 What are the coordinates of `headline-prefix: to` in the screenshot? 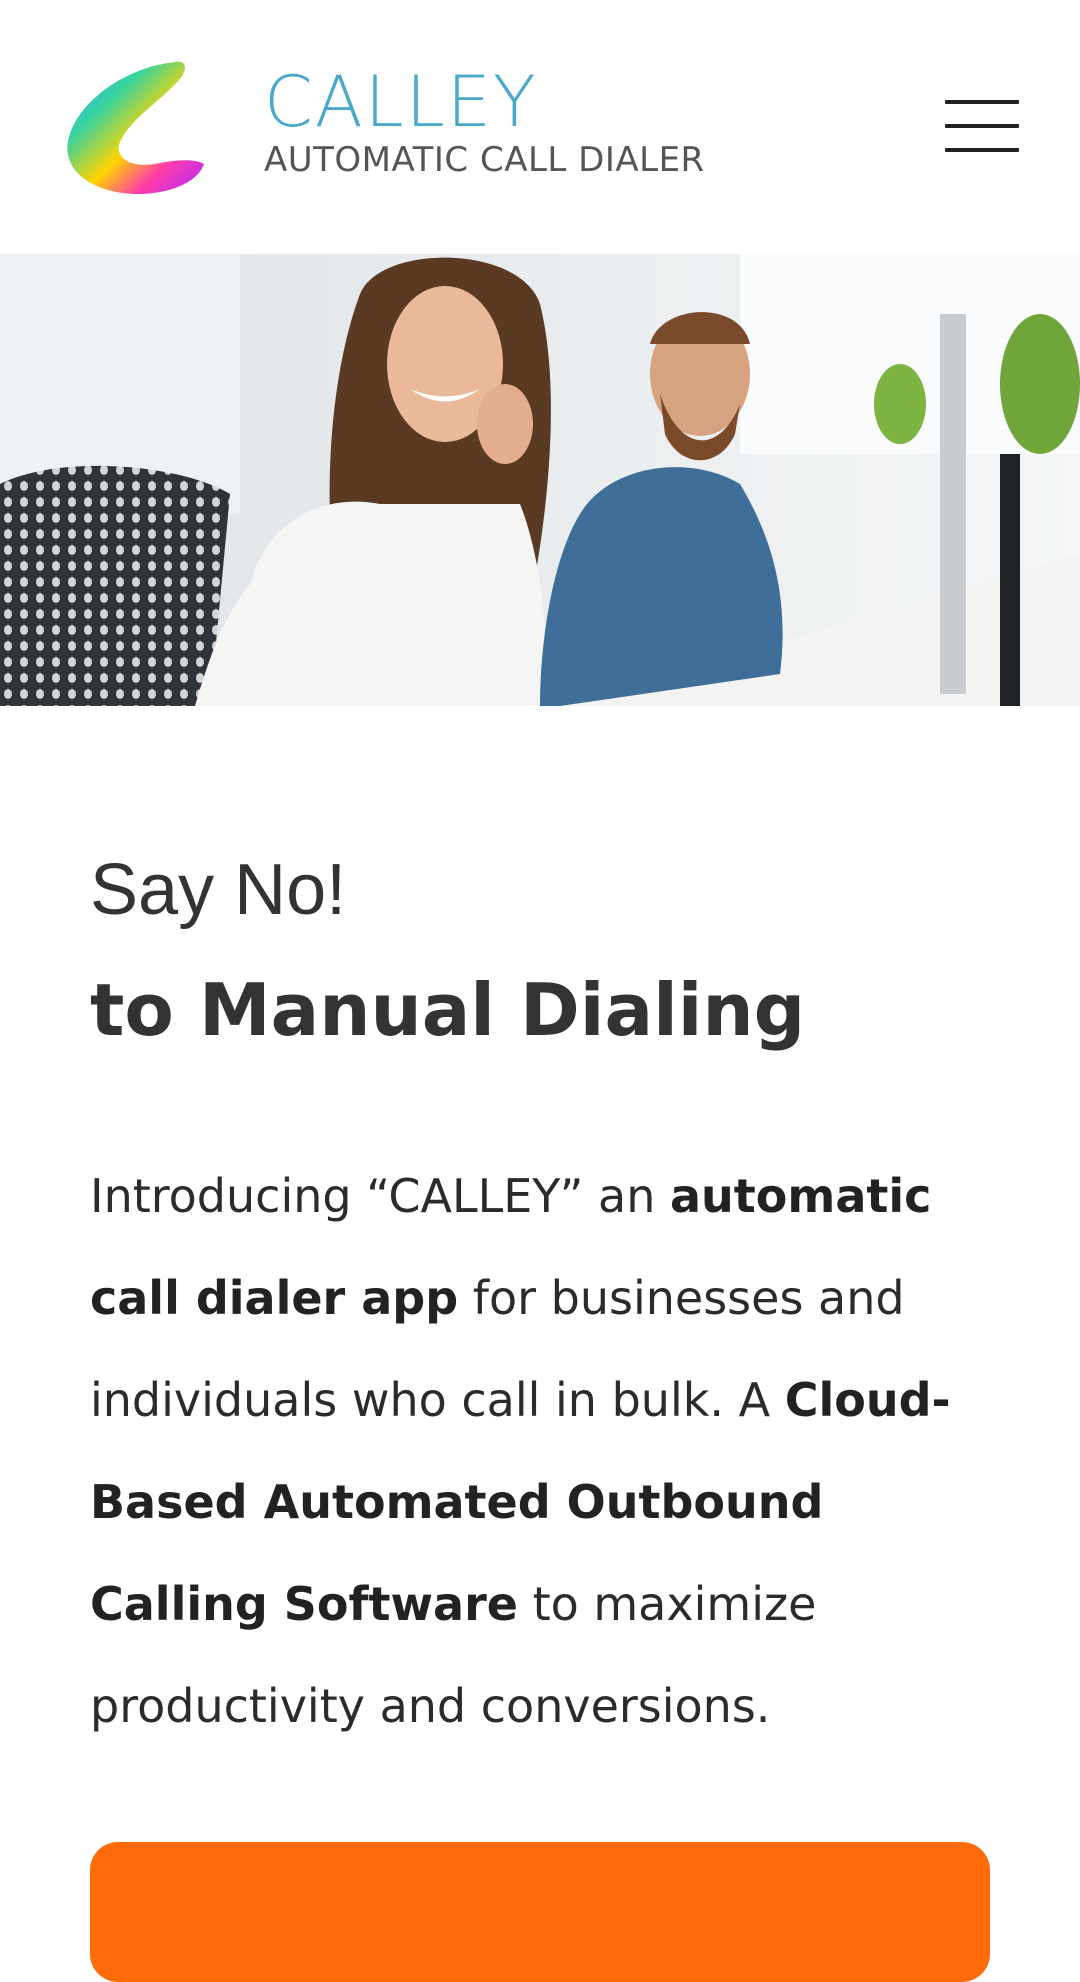 It's located at (144, 1010).